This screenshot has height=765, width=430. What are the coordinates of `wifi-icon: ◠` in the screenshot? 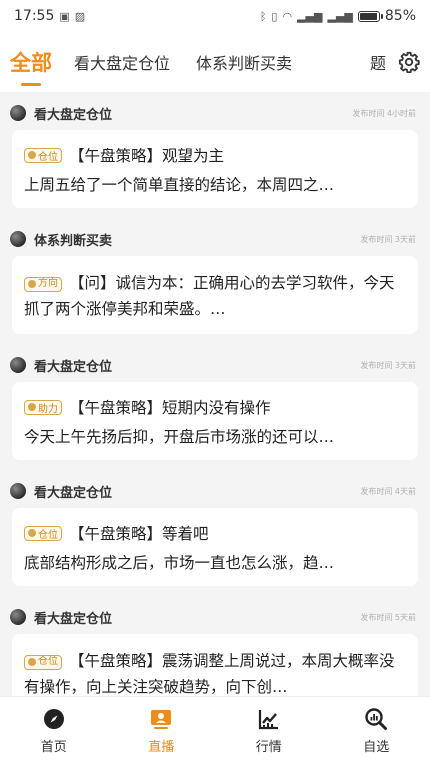 It's located at (287, 16).